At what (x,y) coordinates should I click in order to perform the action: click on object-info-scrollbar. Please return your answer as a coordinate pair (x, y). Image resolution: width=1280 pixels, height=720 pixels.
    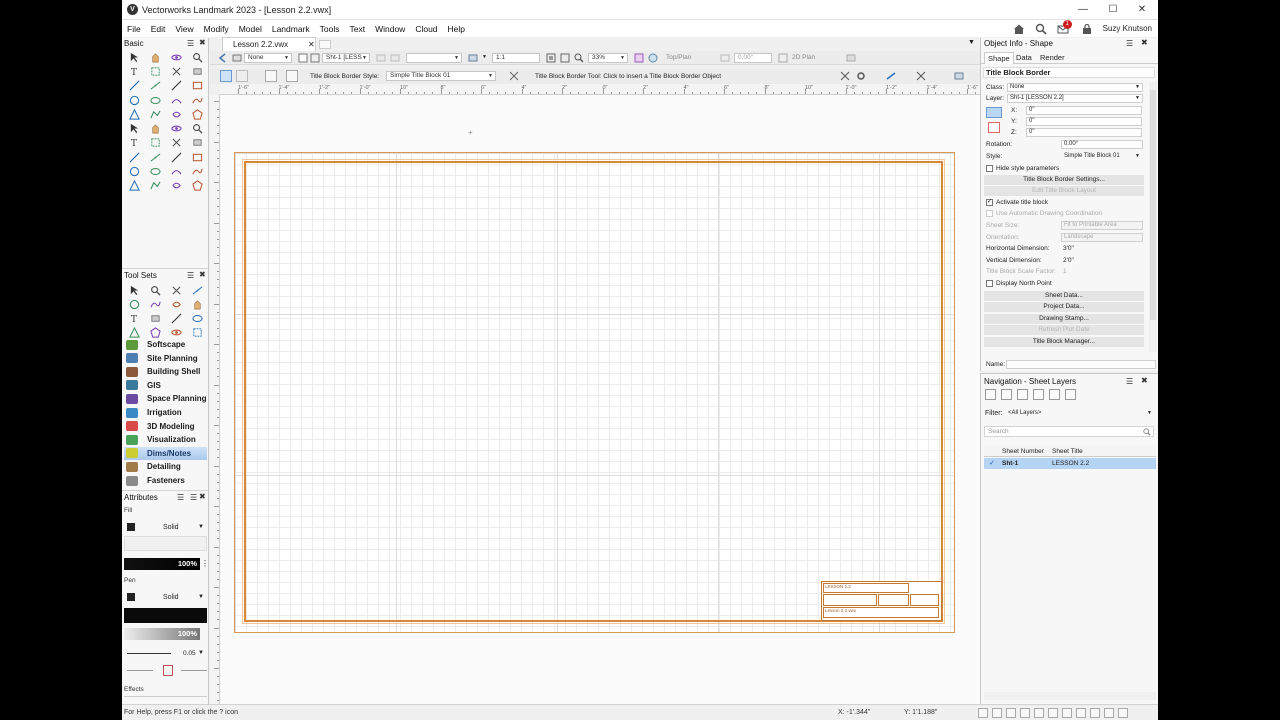
    Looking at the image, I should click on (1153, 217).